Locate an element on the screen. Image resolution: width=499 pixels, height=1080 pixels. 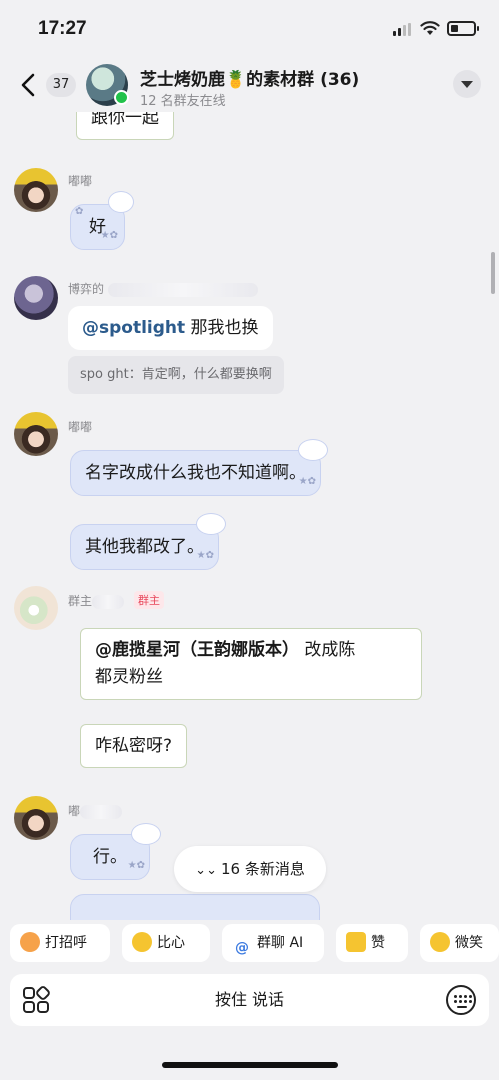
new-messages-button: ⌄⌄ 16 条新消息 is located at coordinates (250, 869).